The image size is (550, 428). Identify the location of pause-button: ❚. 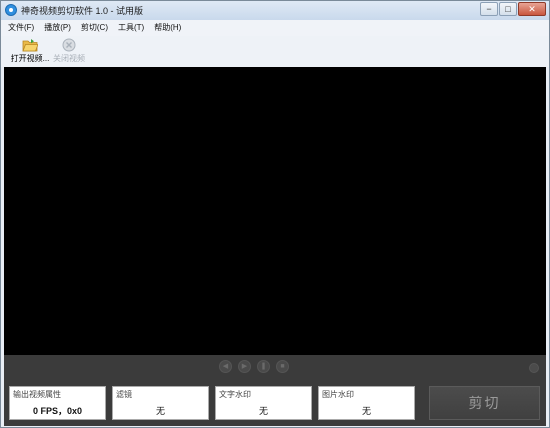
(263, 366).